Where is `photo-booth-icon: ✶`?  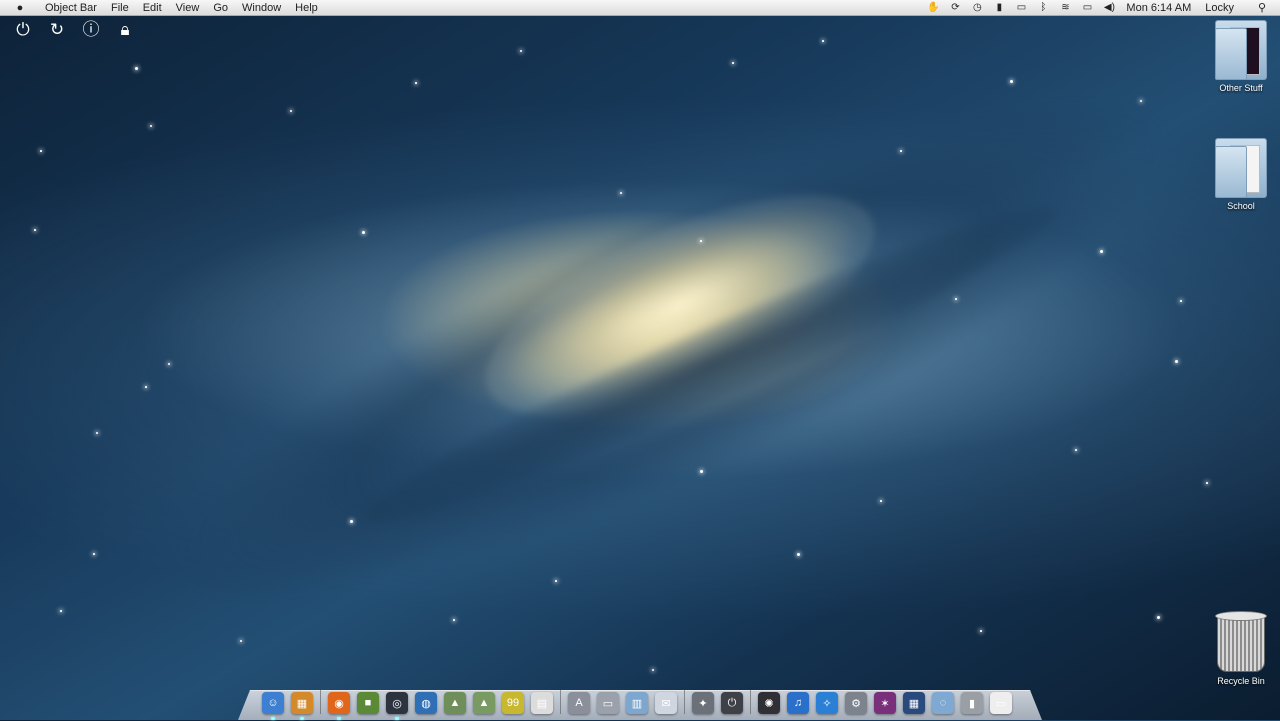
photo-booth-icon: ✶ is located at coordinates (885, 703).